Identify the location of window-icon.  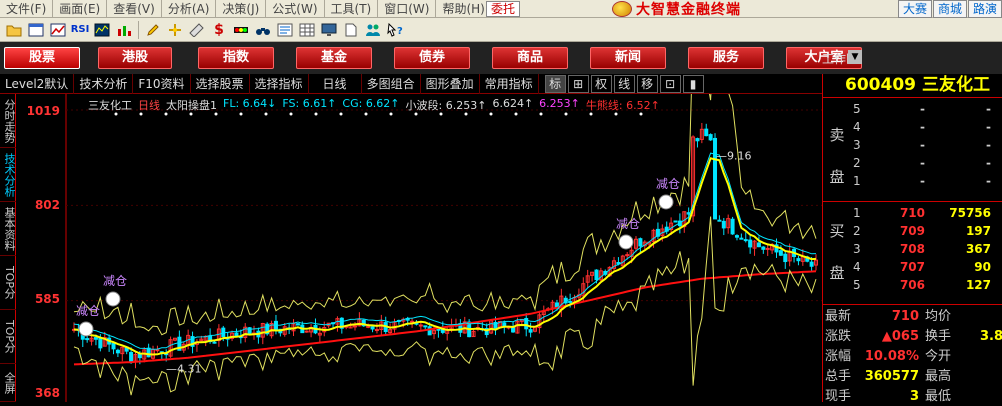
(36, 30).